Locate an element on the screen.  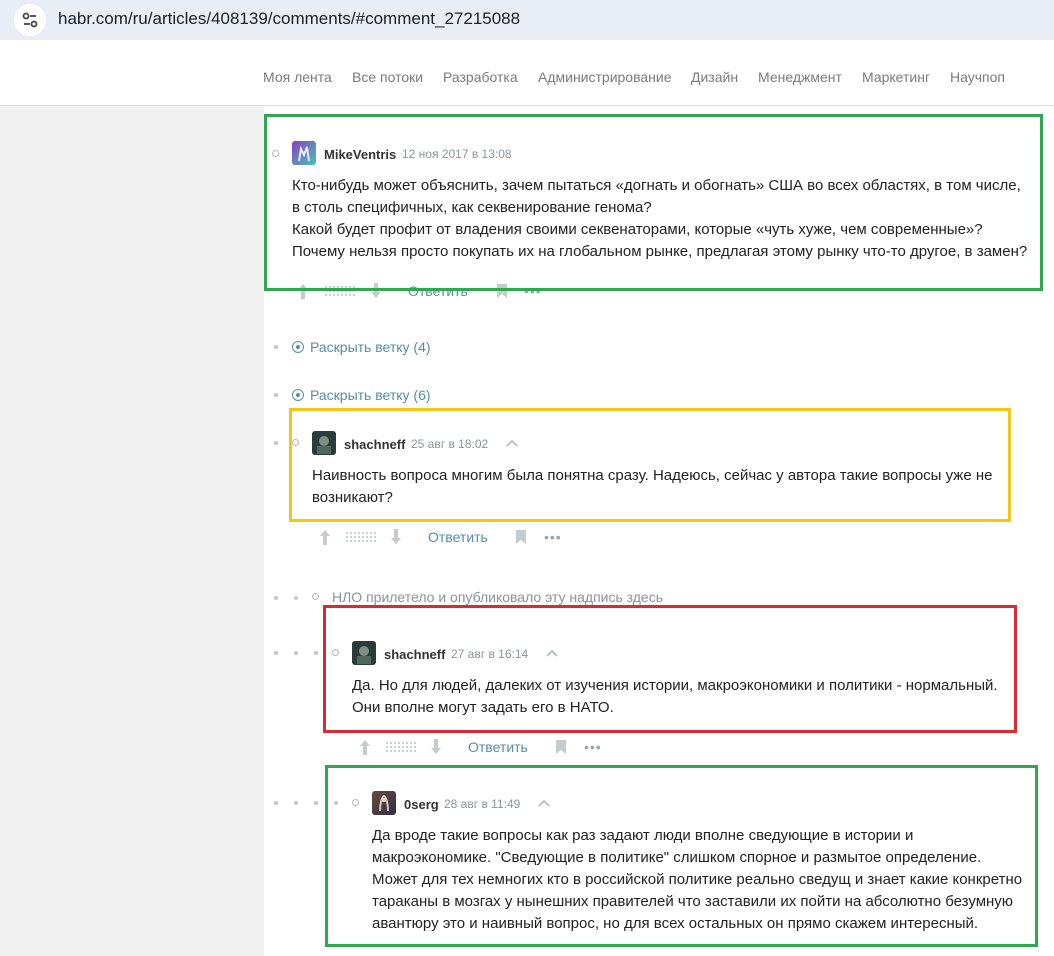
nav-all-streams: Все потоки is located at coordinates (387, 77).